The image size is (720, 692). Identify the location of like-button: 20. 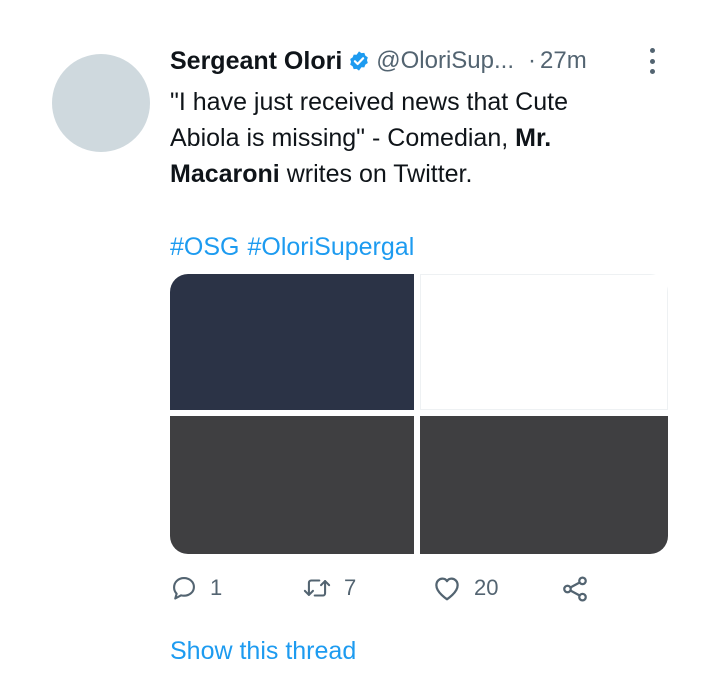
(465, 588).